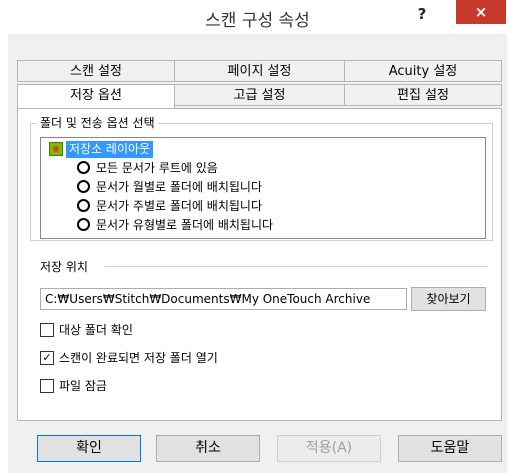  I want to click on apply-button: 적용(A), so click(329, 448).